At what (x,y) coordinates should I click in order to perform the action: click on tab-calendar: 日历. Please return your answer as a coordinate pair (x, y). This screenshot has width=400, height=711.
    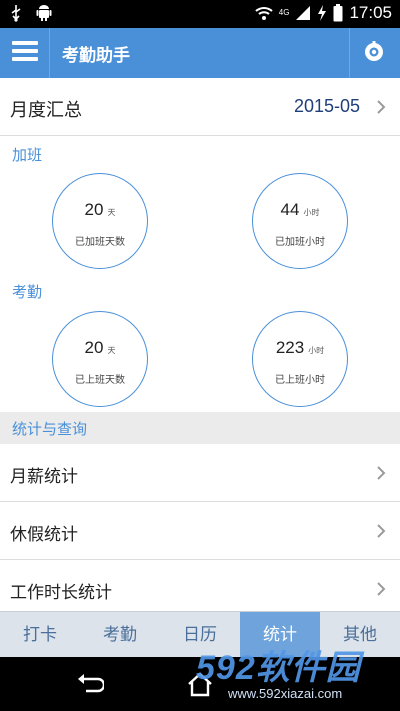
    Looking at the image, I should click on (200, 634).